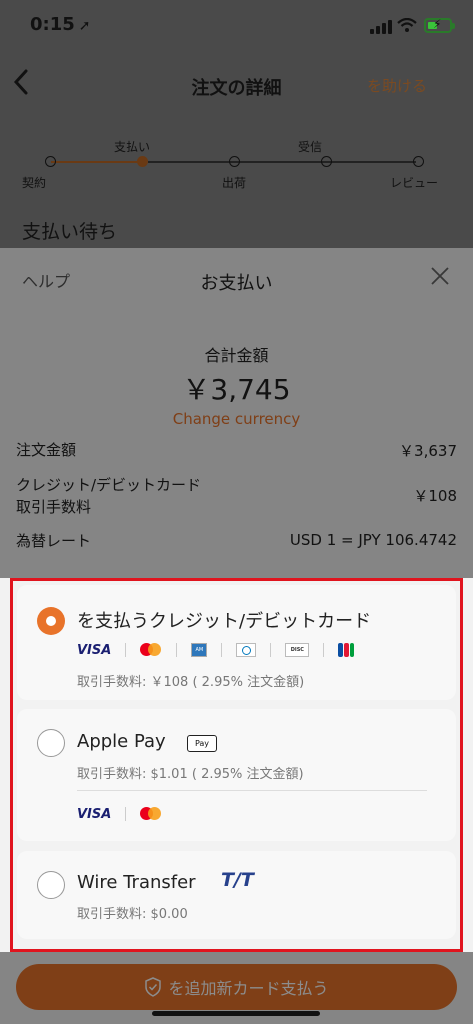  What do you see at coordinates (440, 276) in the screenshot?
I see `close-icon` at bounding box center [440, 276].